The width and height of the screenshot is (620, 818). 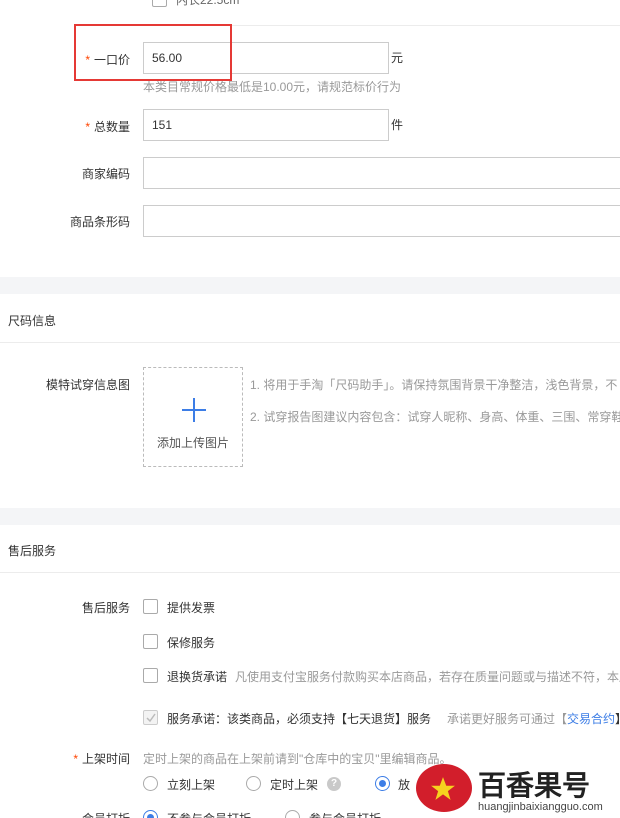 What do you see at coordinates (32, 551) in the screenshot?
I see `after-sales-section-title: 售后服务` at bounding box center [32, 551].